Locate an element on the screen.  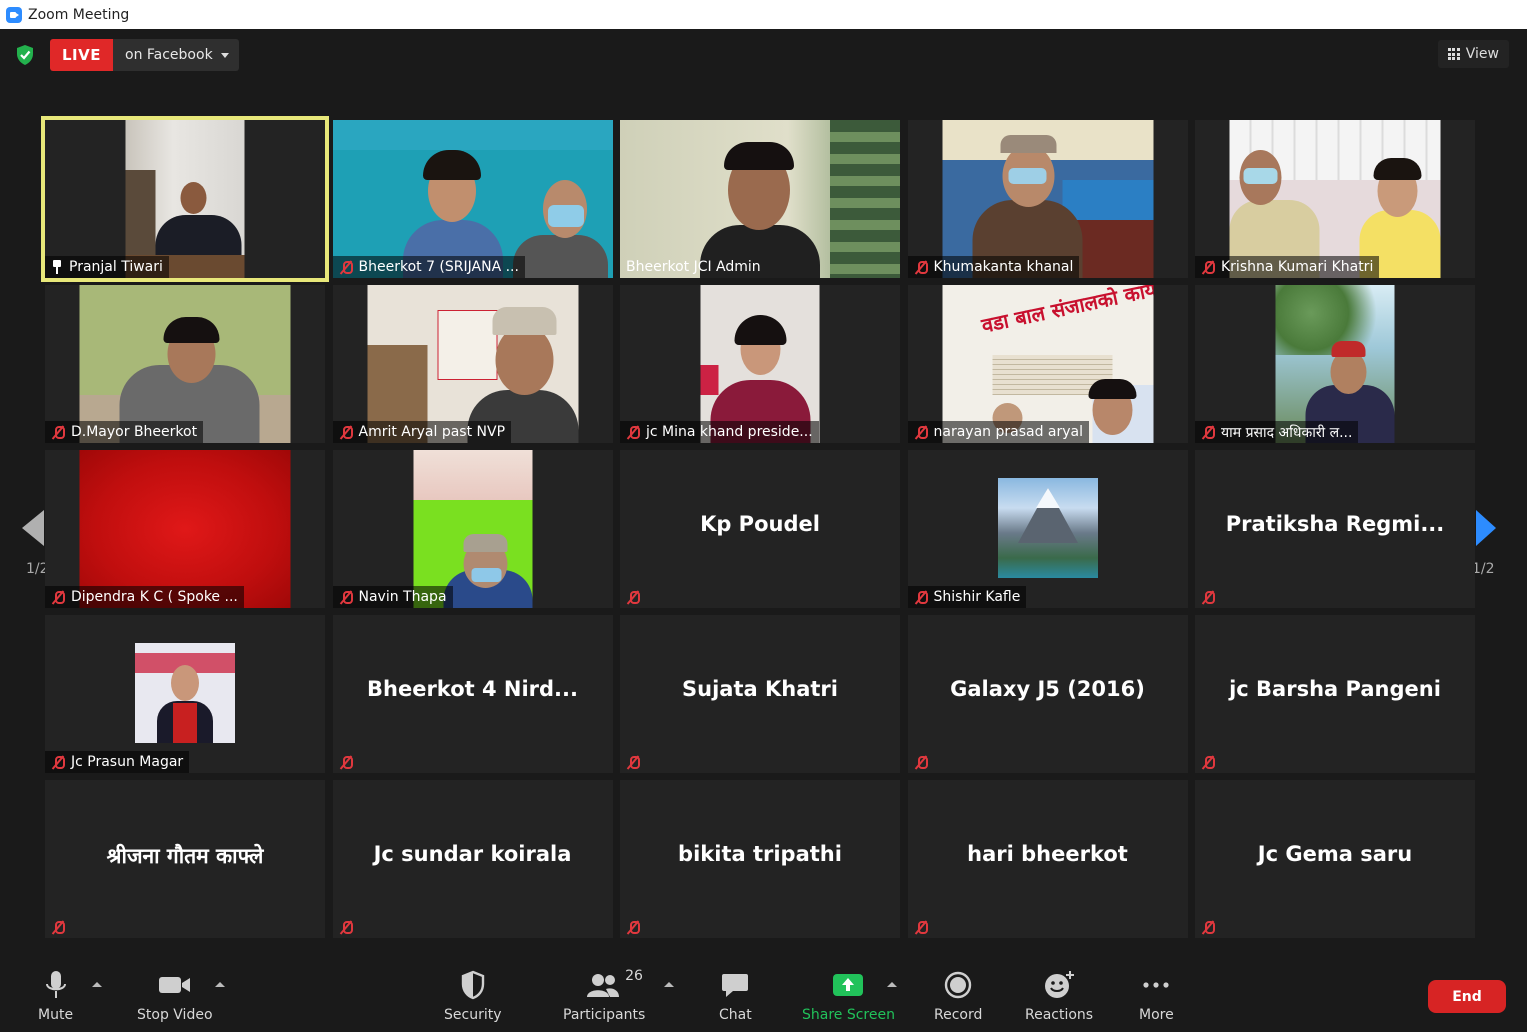
participant-tile: Pranjal Tiwari is located at coordinates (185, 199).